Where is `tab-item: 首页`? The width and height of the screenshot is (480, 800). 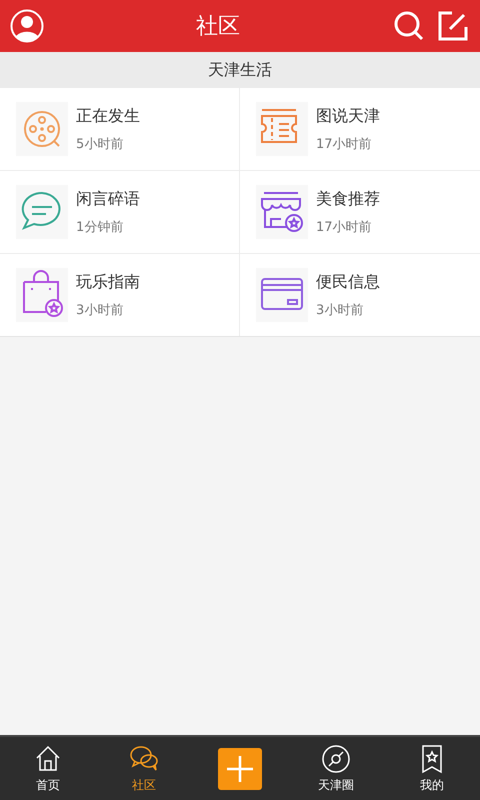 tab-item: 首页 is located at coordinates (48, 769).